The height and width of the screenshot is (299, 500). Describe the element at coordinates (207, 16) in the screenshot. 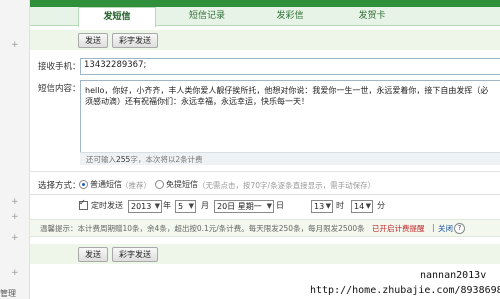

I see `tab-sms-records: 短信记录` at that location.